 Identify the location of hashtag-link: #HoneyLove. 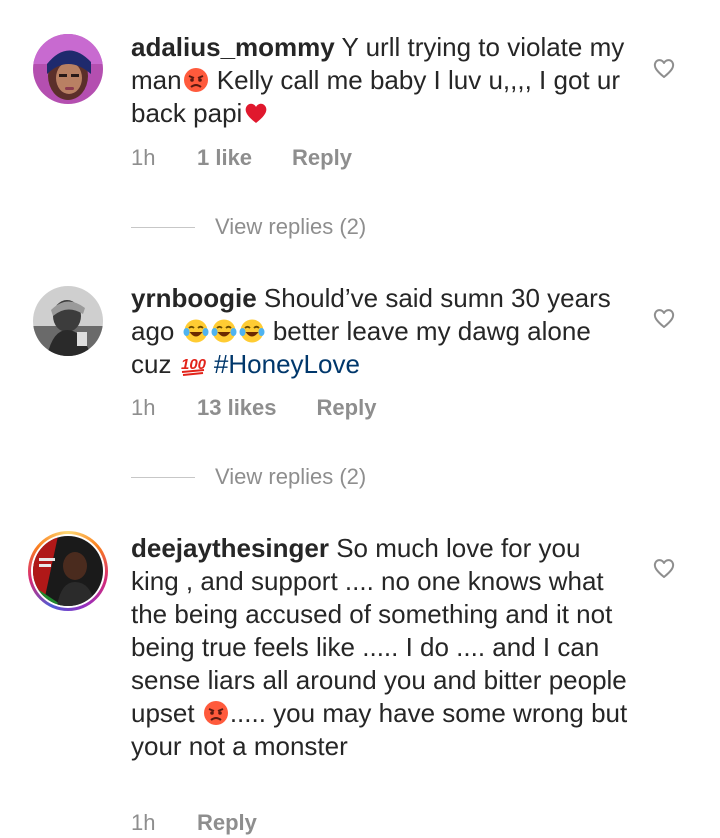
(287, 364).